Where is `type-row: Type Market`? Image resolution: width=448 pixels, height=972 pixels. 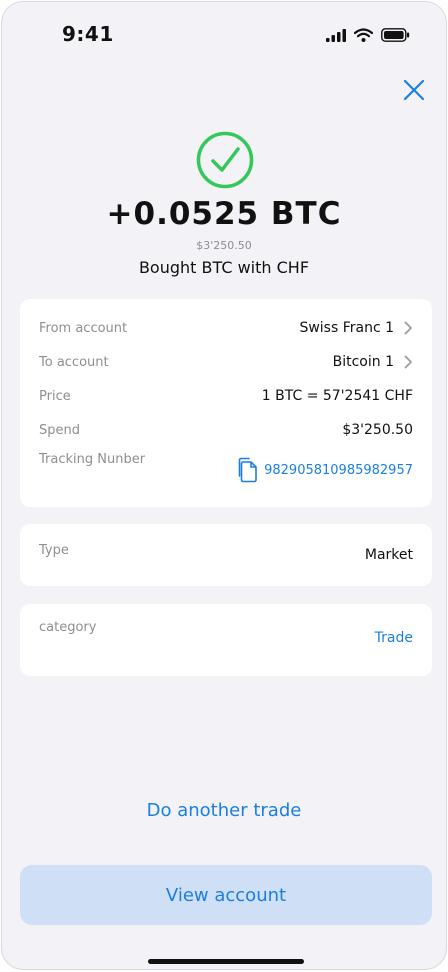 type-row: Type Market is located at coordinates (226, 555).